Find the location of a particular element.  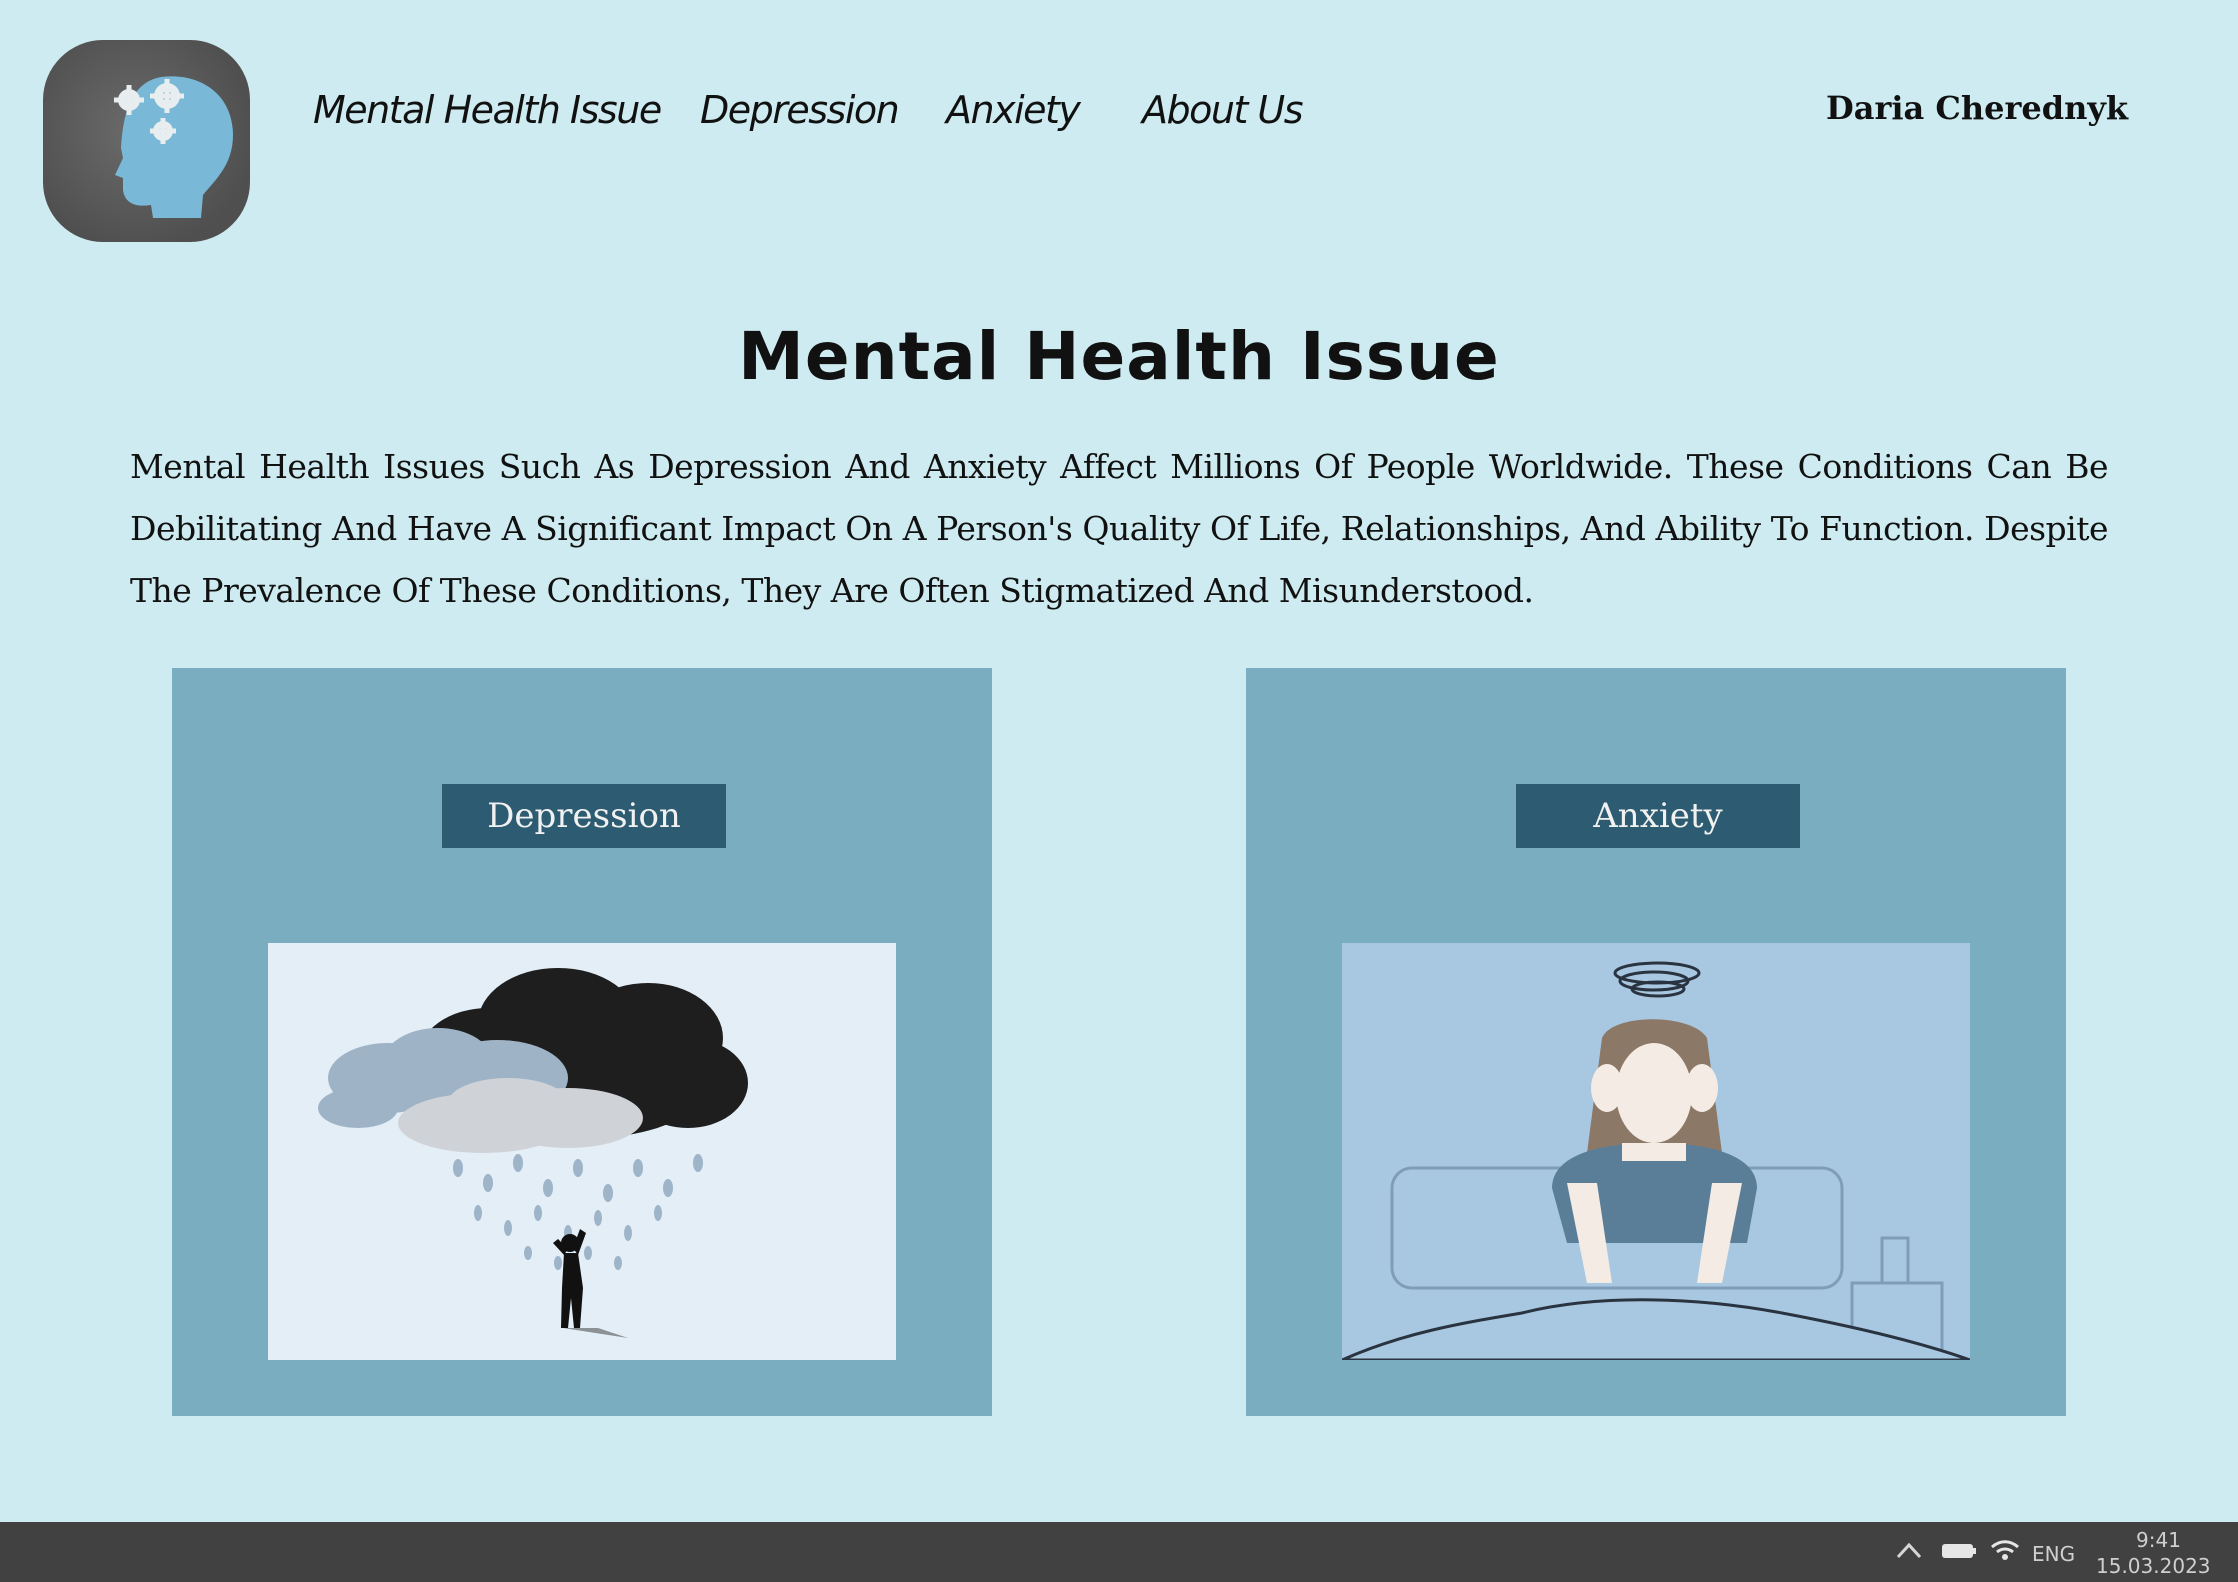

clock-time: 9:41 is located at coordinates (2158, 1540).